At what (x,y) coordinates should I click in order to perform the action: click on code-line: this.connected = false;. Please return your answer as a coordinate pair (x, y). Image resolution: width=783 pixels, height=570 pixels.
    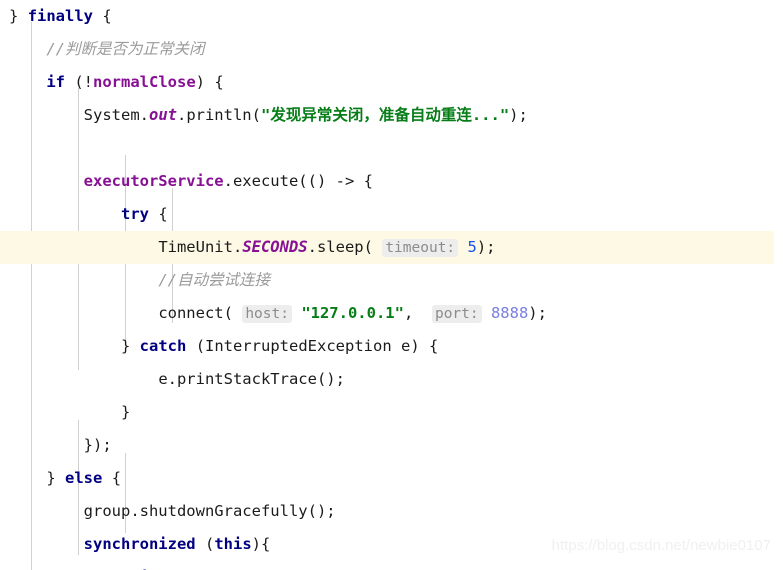
    Looking at the image, I should click on (391, 565).